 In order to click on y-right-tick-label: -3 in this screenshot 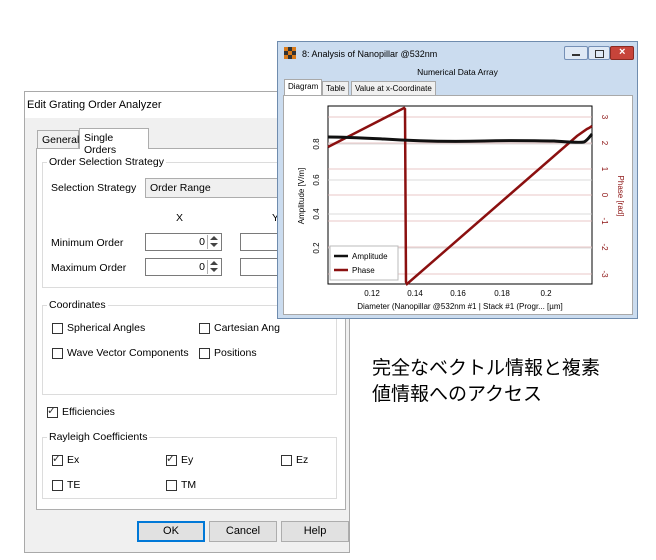, I will do `click(604, 274)`.